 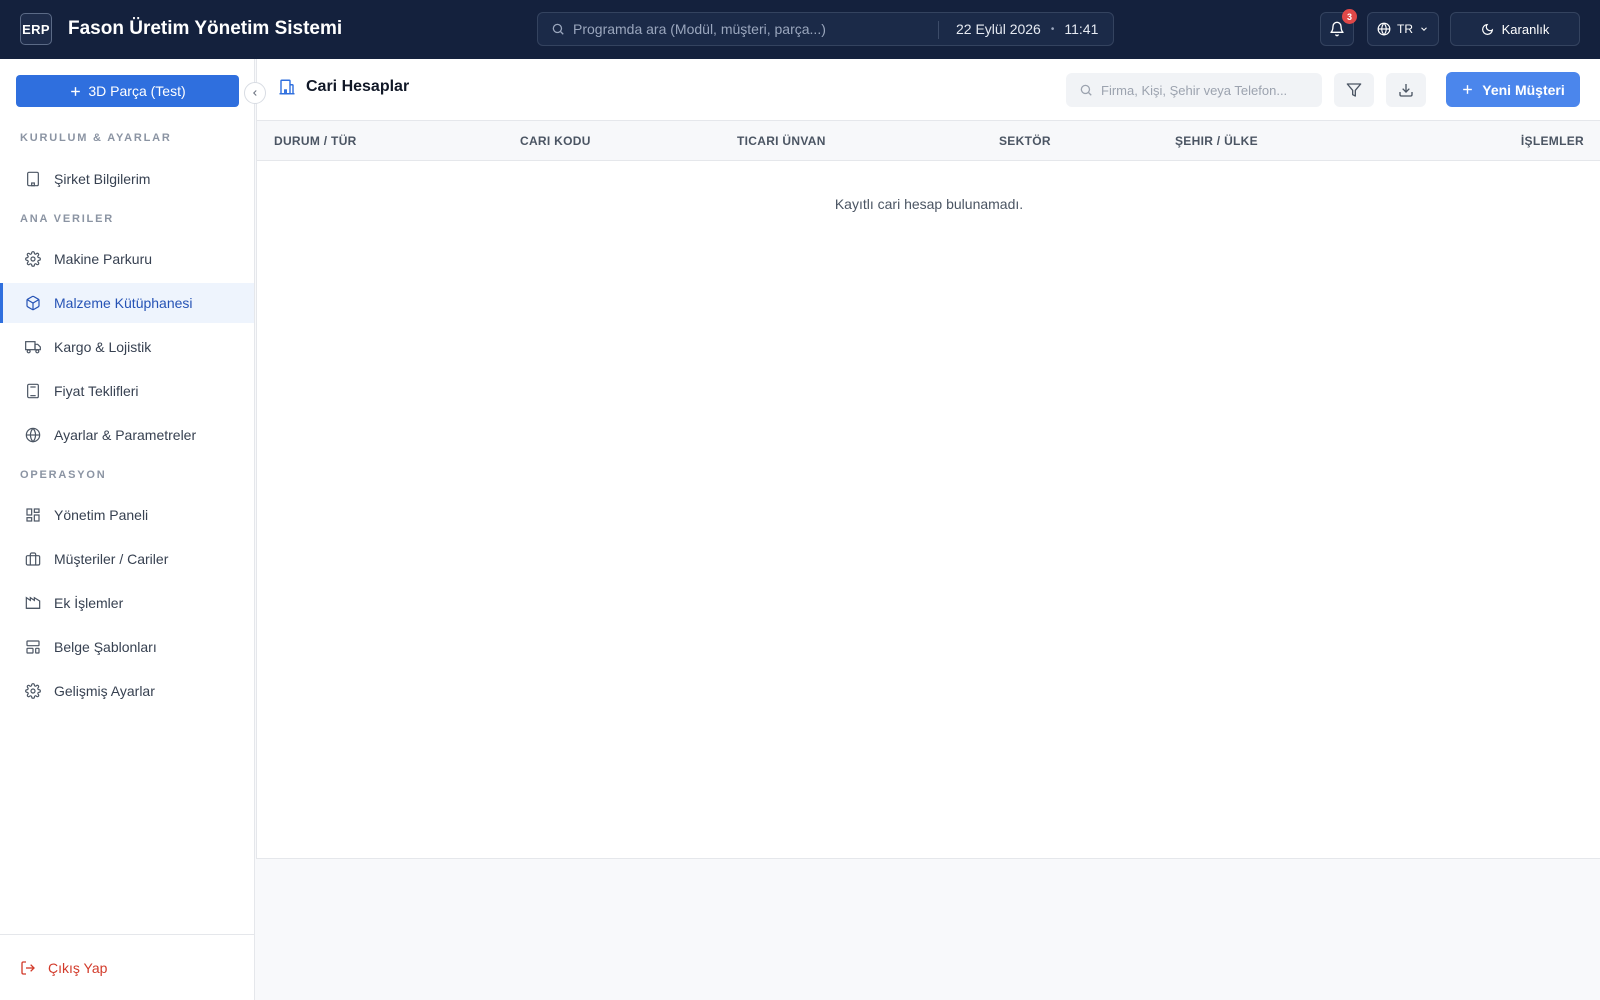 I want to click on sidebar-item-label: Kargo & Lojistik, so click(x=103, y=347).